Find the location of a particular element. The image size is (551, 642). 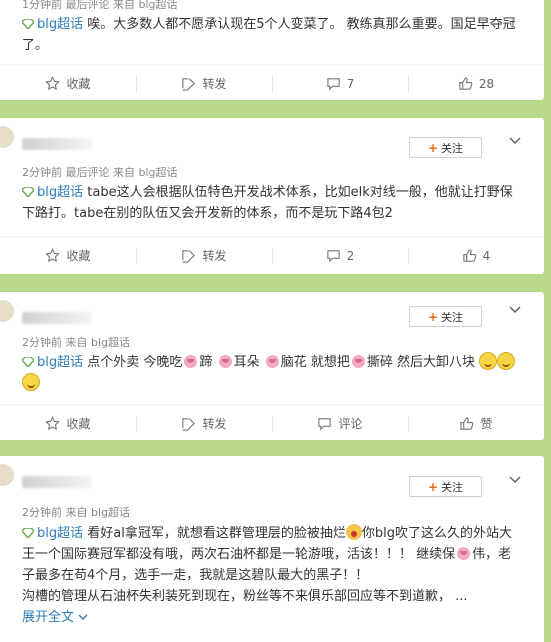

action-bar: 收藏 转发 评论 赞 is located at coordinates (272, 422).